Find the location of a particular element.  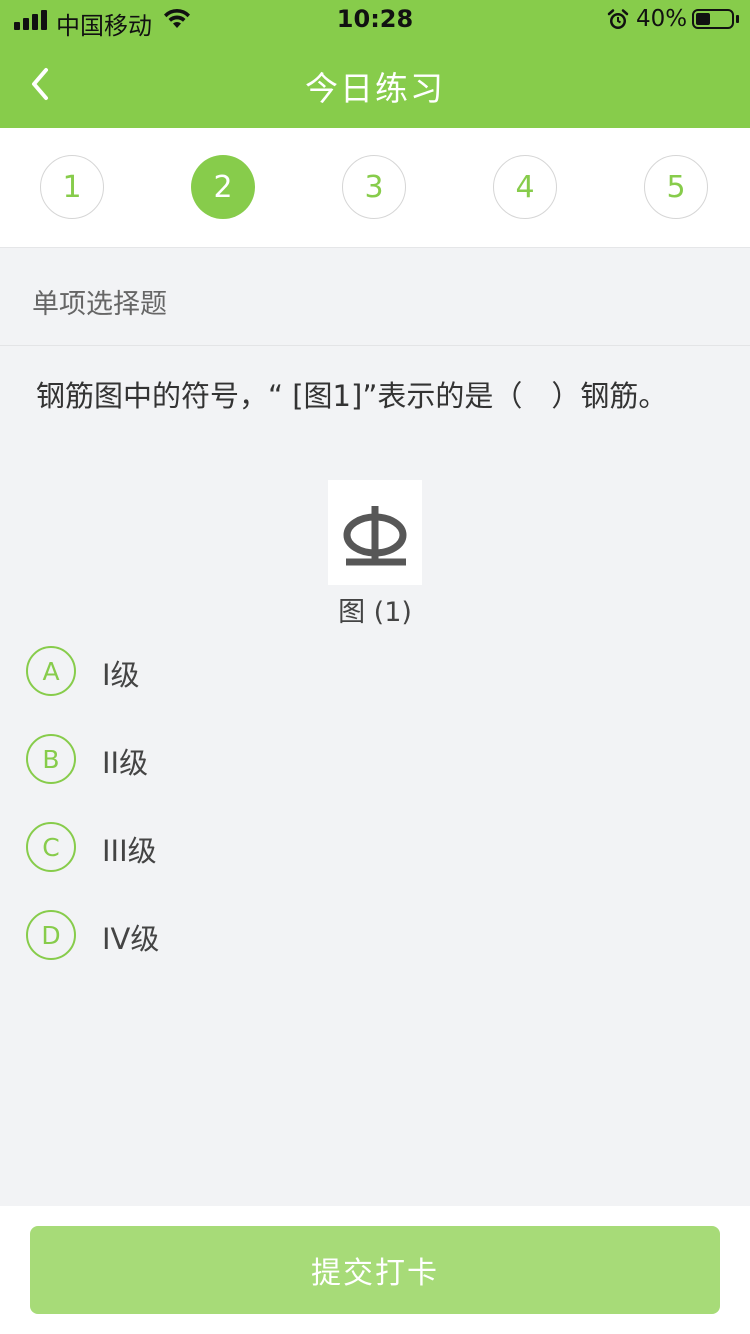

option-letter: A is located at coordinates (51, 671).